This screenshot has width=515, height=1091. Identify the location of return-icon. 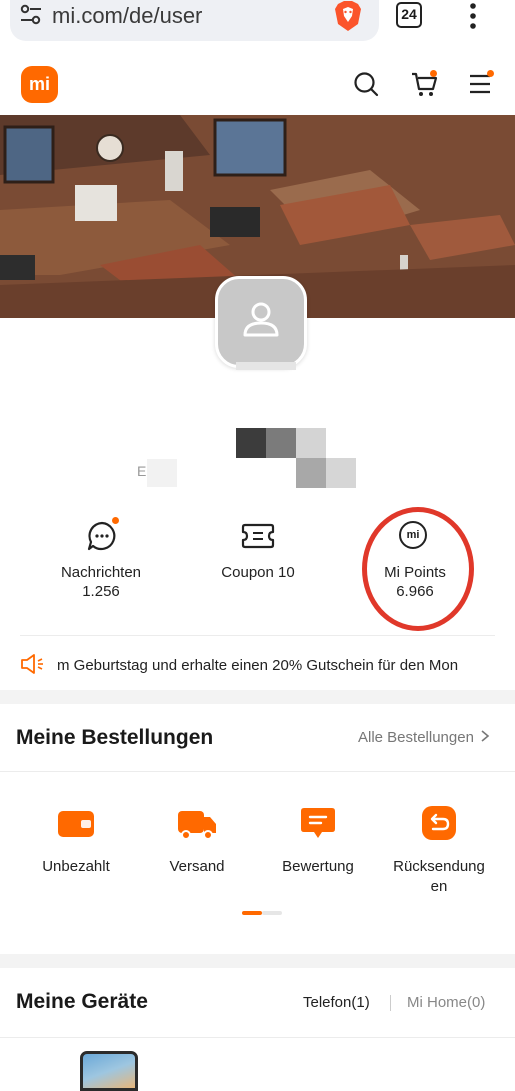
(439, 823).